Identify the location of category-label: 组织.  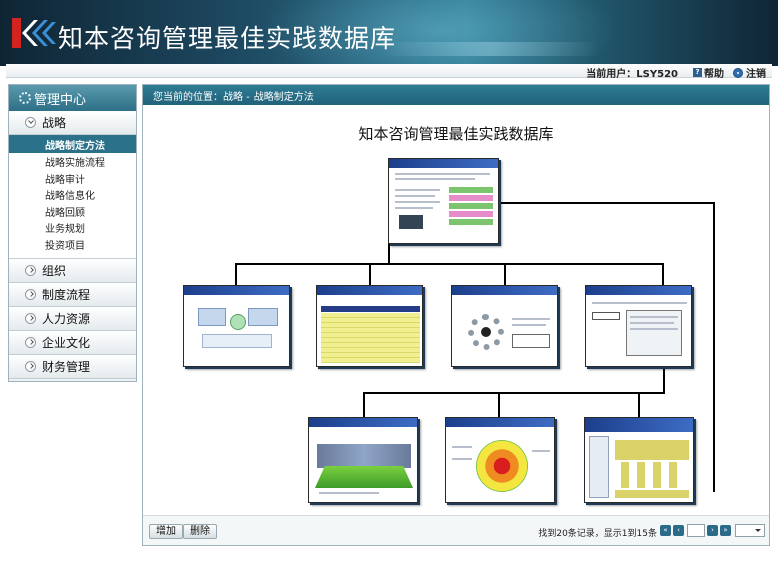
(54, 271).